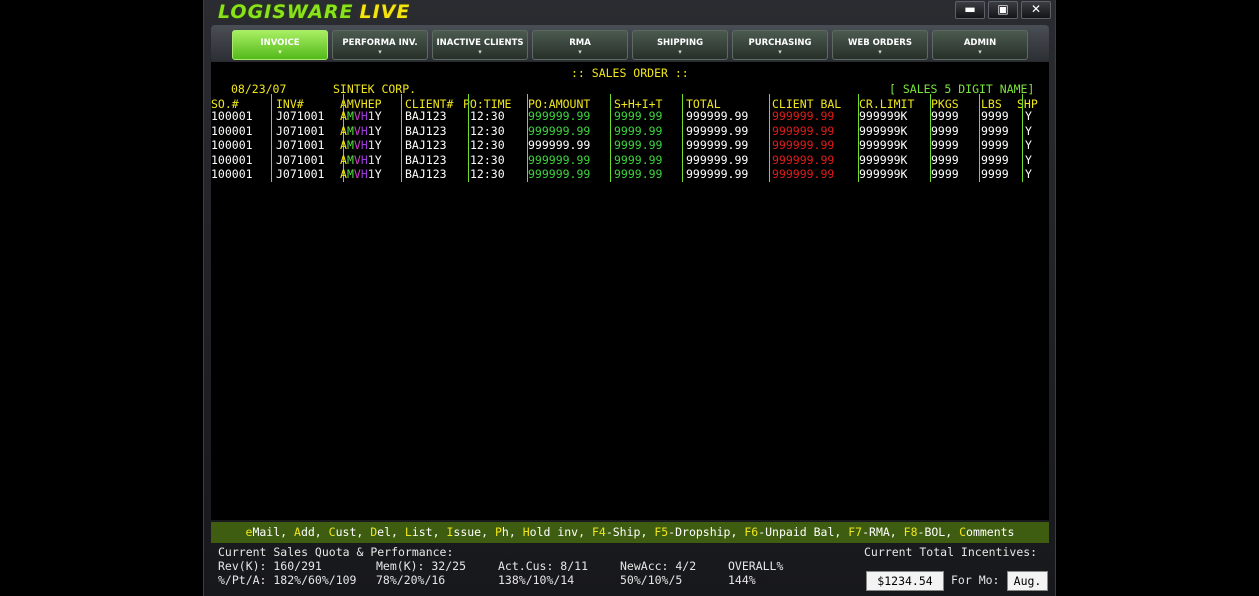 Image resolution: width=1259 pixels, height=596 pixels. Describe the element at coordinates (651, 580) in the screenshot. I see `new-accounts-pct: 50%/10%/5` at that location.